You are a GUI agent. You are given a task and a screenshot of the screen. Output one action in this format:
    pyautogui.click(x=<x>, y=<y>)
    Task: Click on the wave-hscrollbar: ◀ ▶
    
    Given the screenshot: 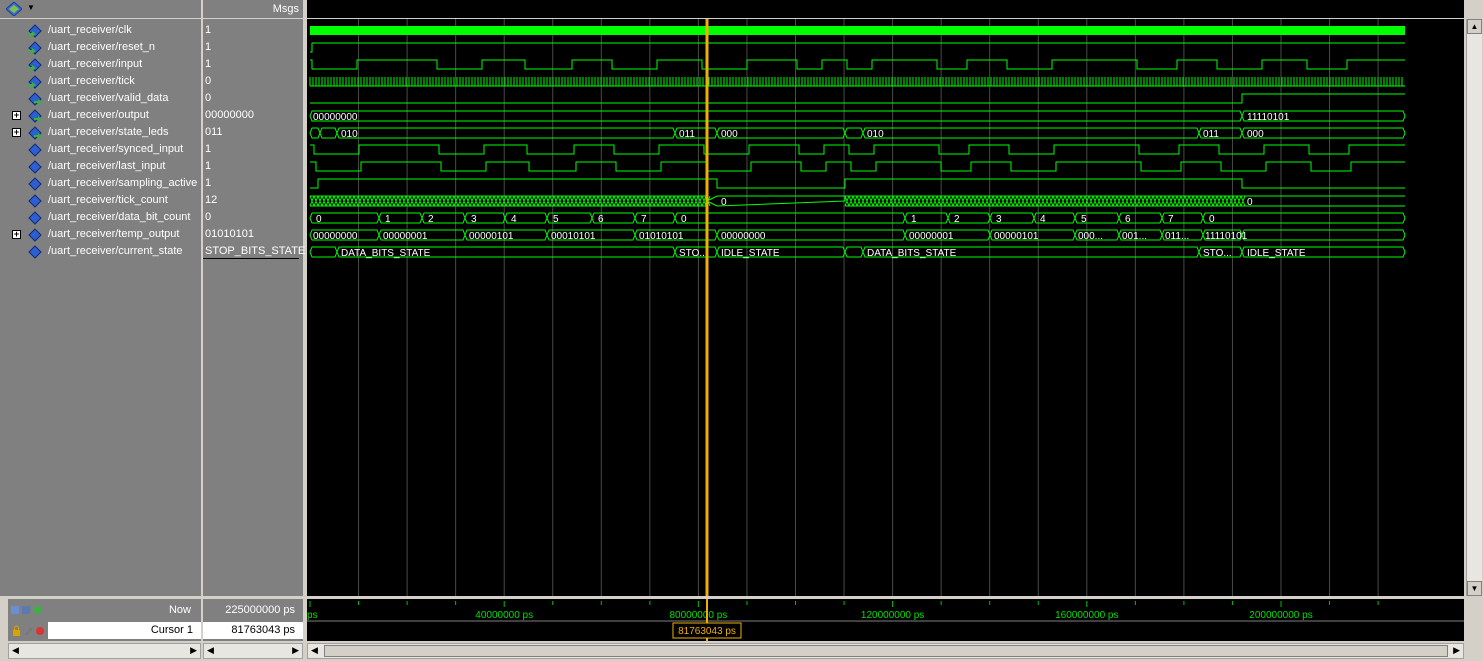 What is the action you would take?
    pyautogui.click(x=885, y=651)
    